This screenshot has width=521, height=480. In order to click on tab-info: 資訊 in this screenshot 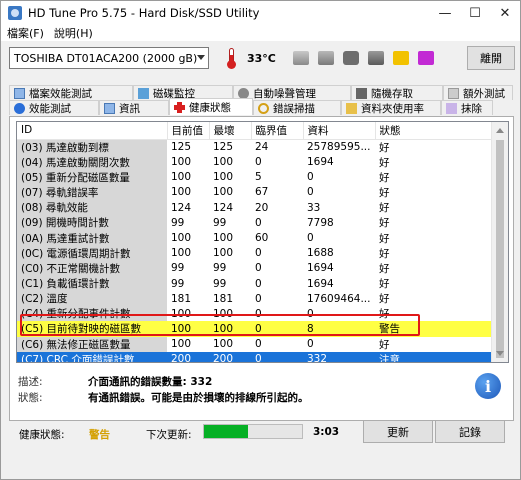, I will do `click(134, 107)`.